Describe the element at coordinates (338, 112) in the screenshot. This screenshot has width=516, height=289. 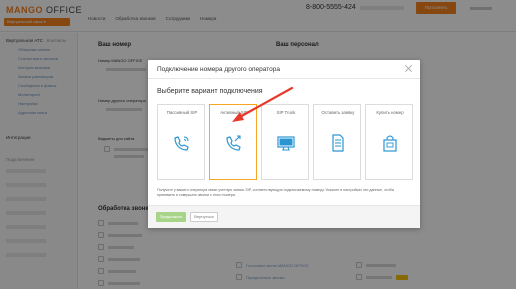
I see `option-label: Оставить заявку` at that location.